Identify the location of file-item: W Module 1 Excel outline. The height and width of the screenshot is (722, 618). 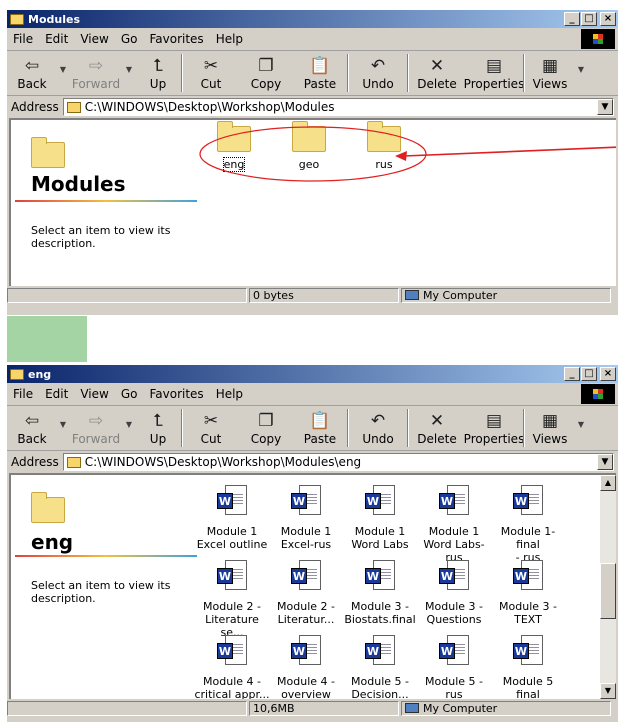
(232, 518).